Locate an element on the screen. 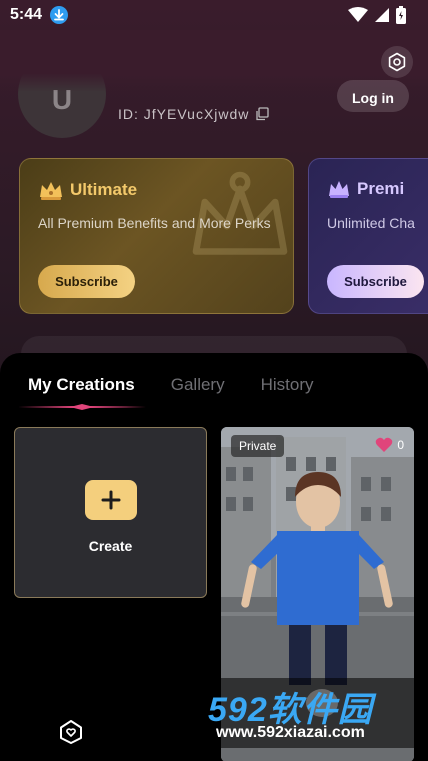 The image size is (428, 761). ultimate-subscribe-button: Subscribe is located at coordinates (86, 281).